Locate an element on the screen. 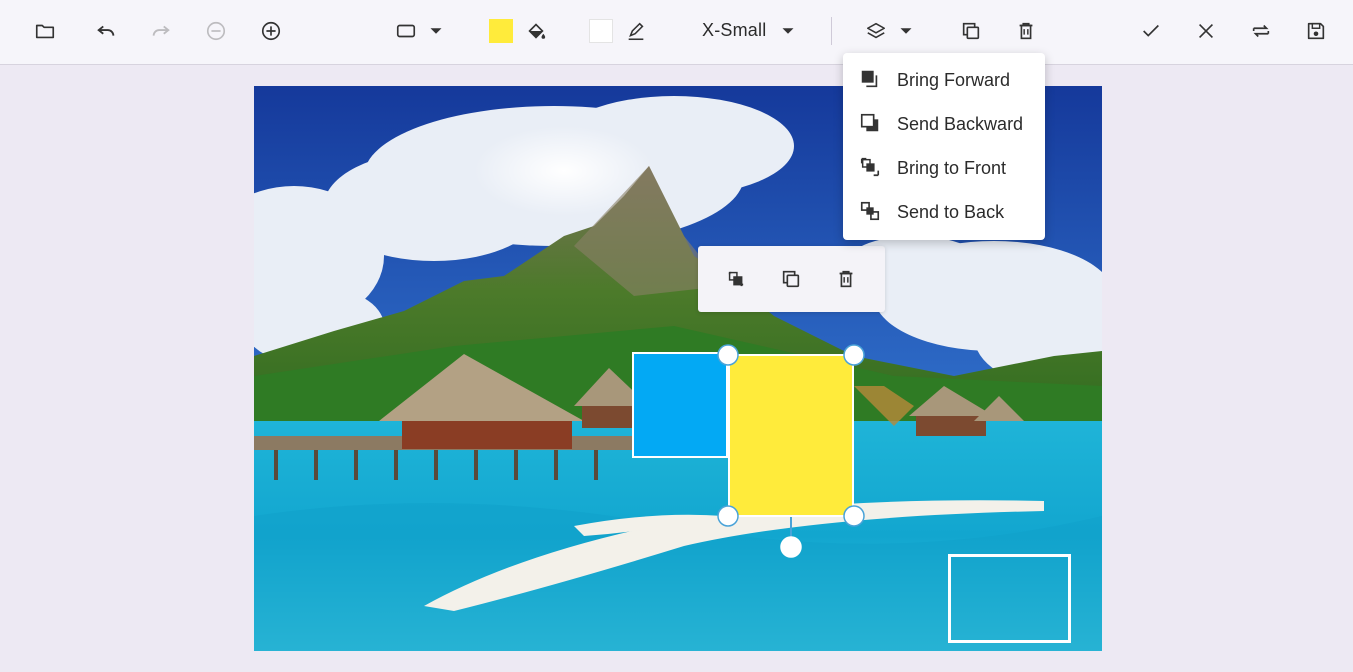 This screenshot has height=672, width=1353. undo-button is located at coordinates (106, 31).